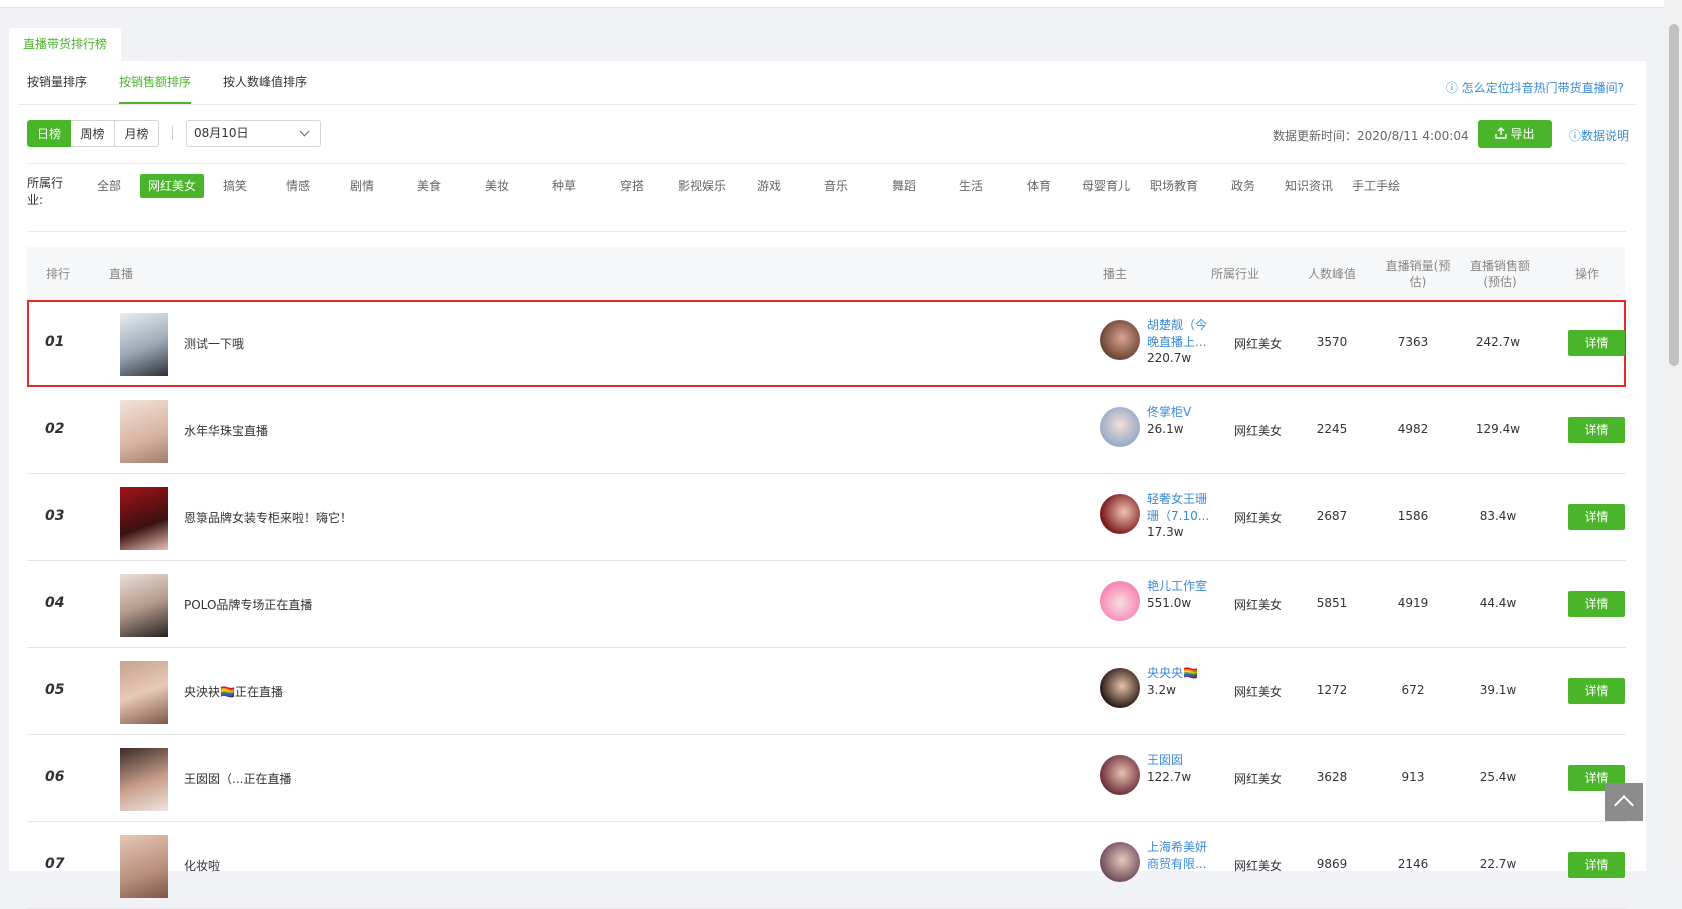 This screenshot has height=909, width=1682. Describe the element at coordinates (1498, 516) in the screenshot. I see `amount-cell: 83.4w` at that location.